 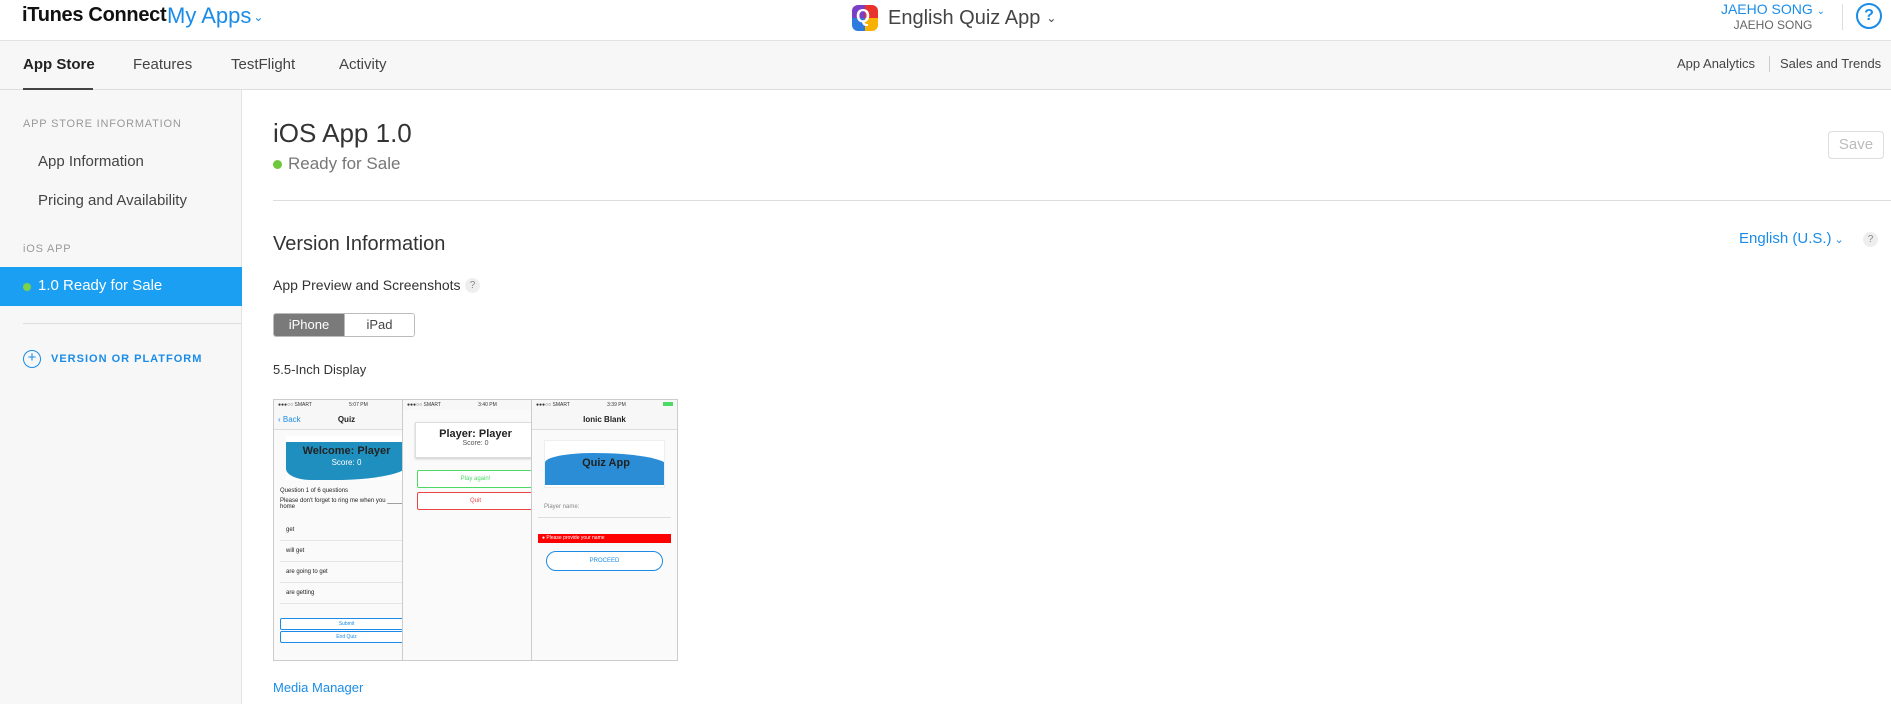 I want to click on device-tab-iphone: iPhone, so click(x=309, y=325).